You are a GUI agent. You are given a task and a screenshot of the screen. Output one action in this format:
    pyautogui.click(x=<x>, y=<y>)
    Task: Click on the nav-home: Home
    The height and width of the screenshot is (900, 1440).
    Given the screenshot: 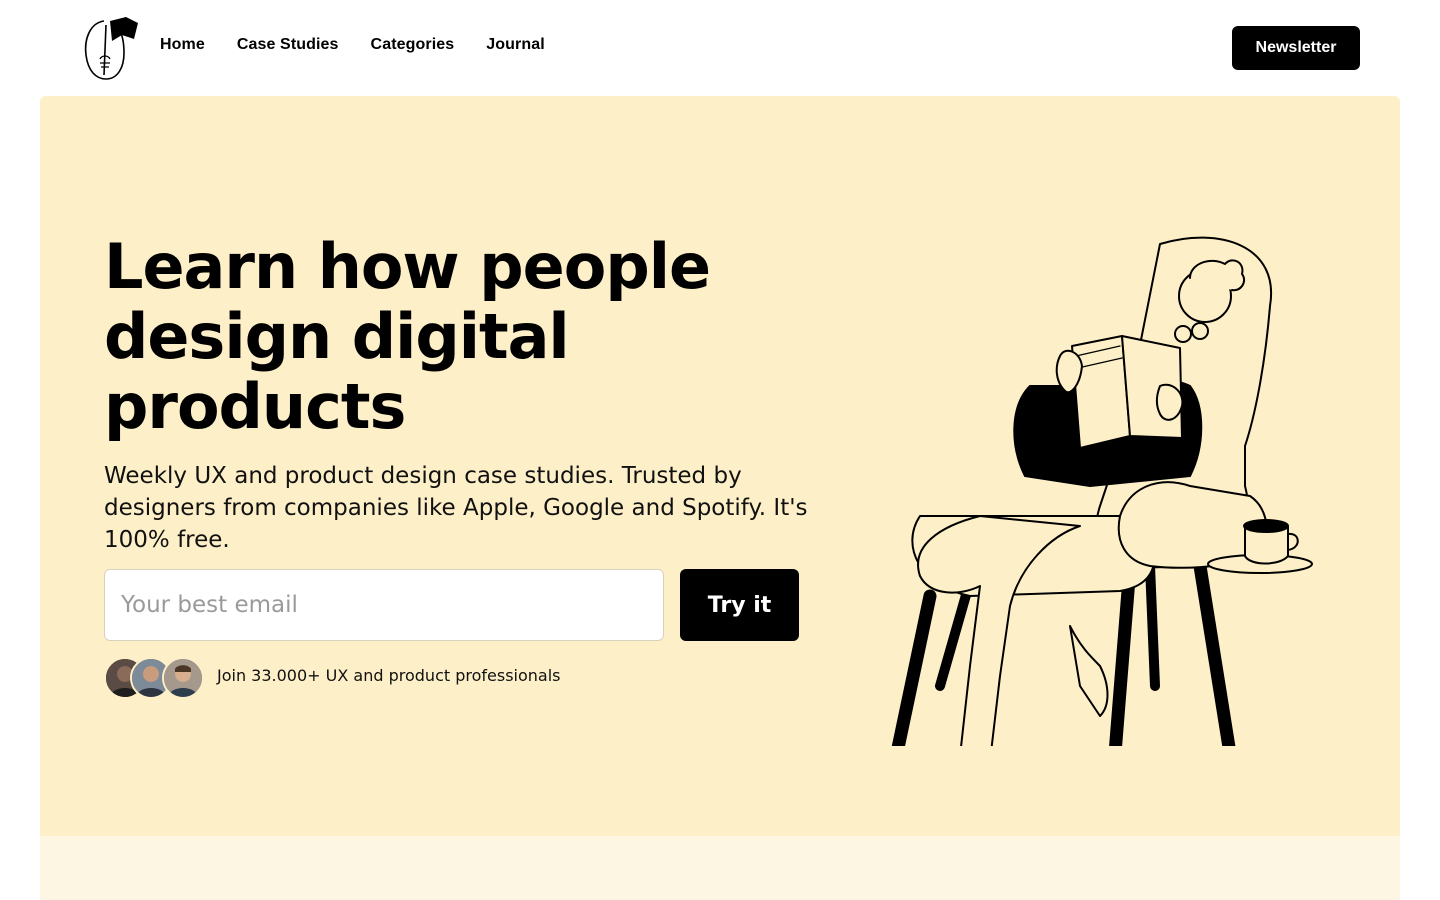 What is the action you would take?
    pyautogui.click(x=182, y=45)
    